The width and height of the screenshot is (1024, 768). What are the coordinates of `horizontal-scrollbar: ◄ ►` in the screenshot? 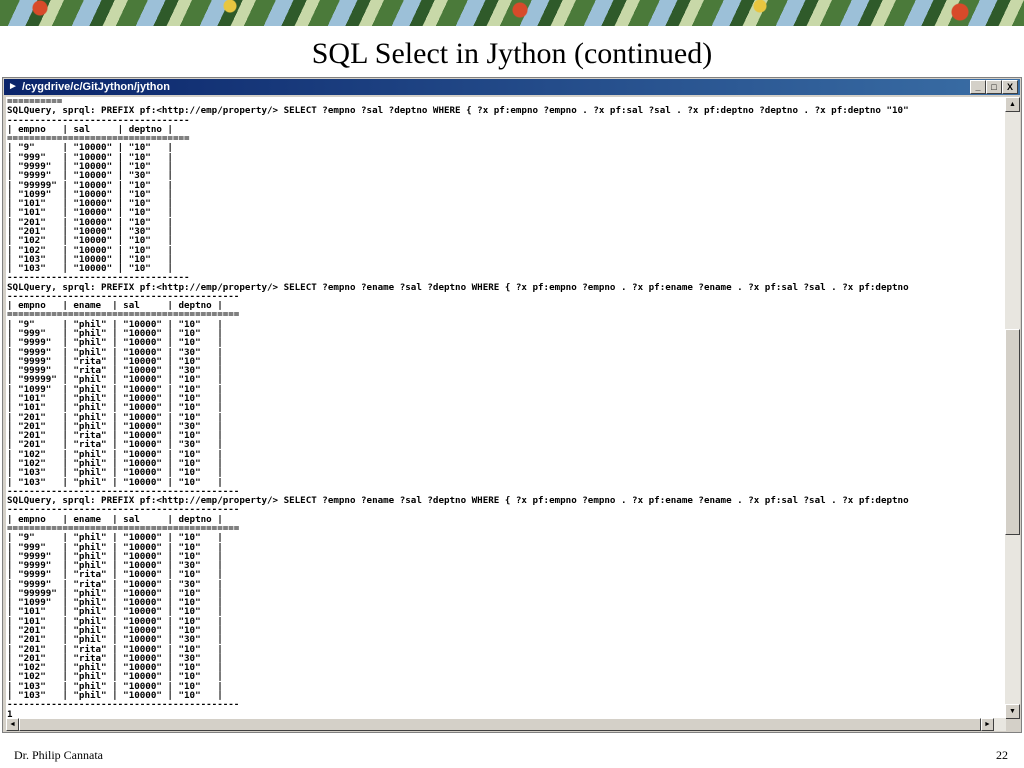 It's located at (506, 724).